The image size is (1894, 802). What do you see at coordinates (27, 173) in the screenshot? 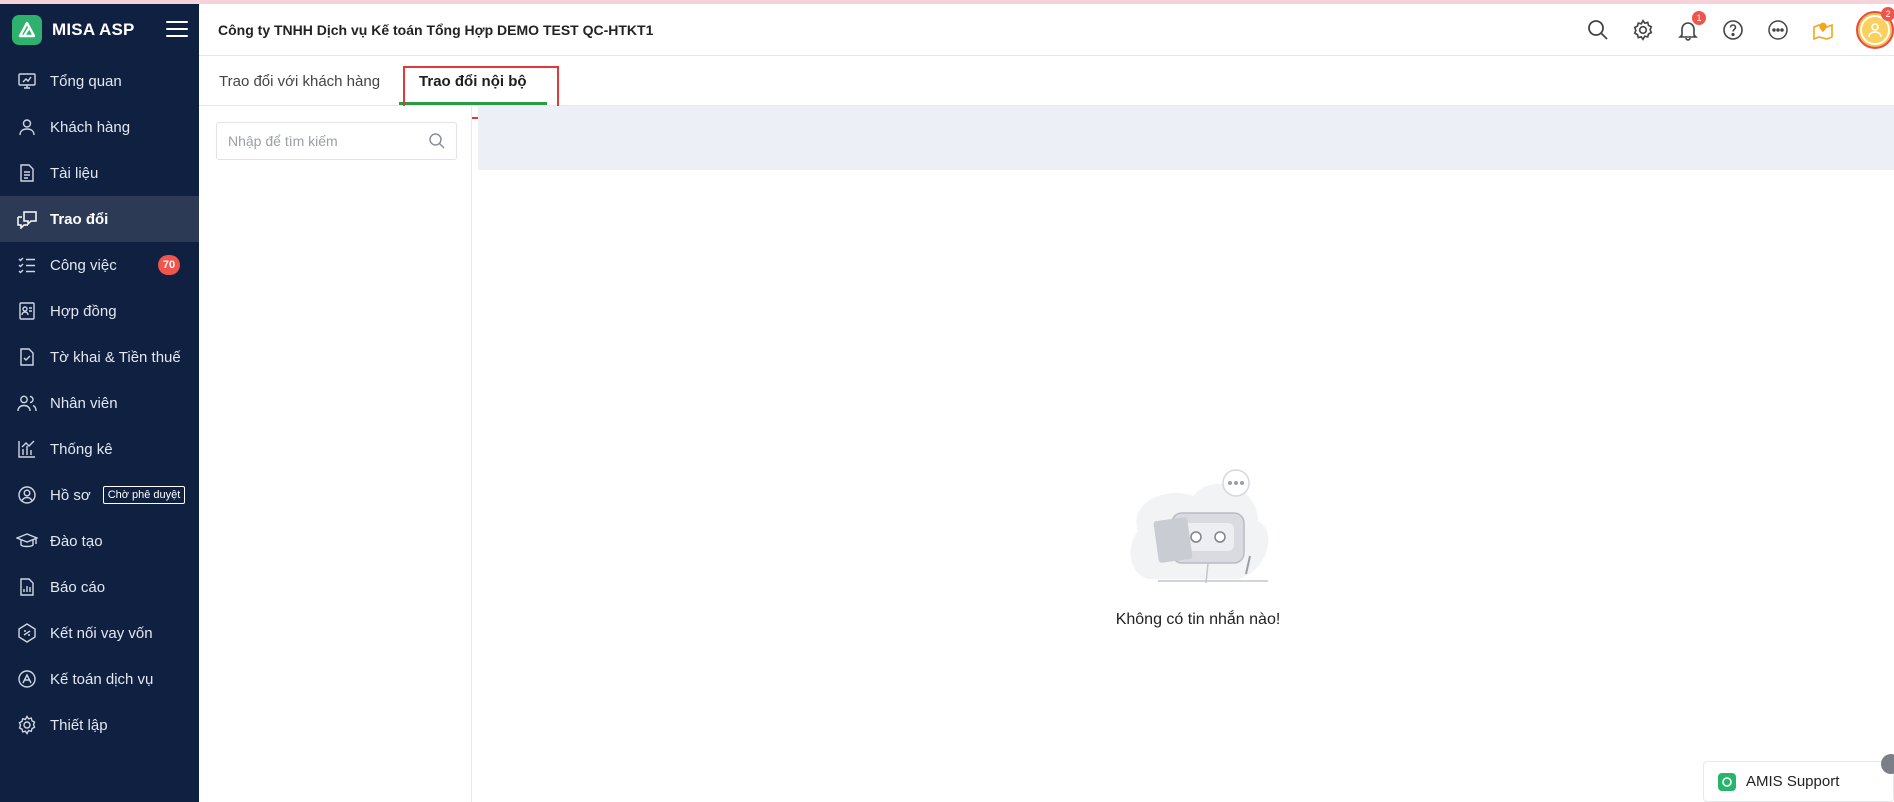
I see `document-icon` at bounding box center [27, 173].